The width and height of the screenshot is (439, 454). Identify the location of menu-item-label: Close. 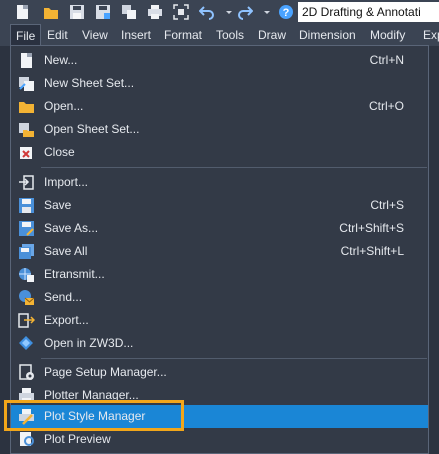
(59, 152).